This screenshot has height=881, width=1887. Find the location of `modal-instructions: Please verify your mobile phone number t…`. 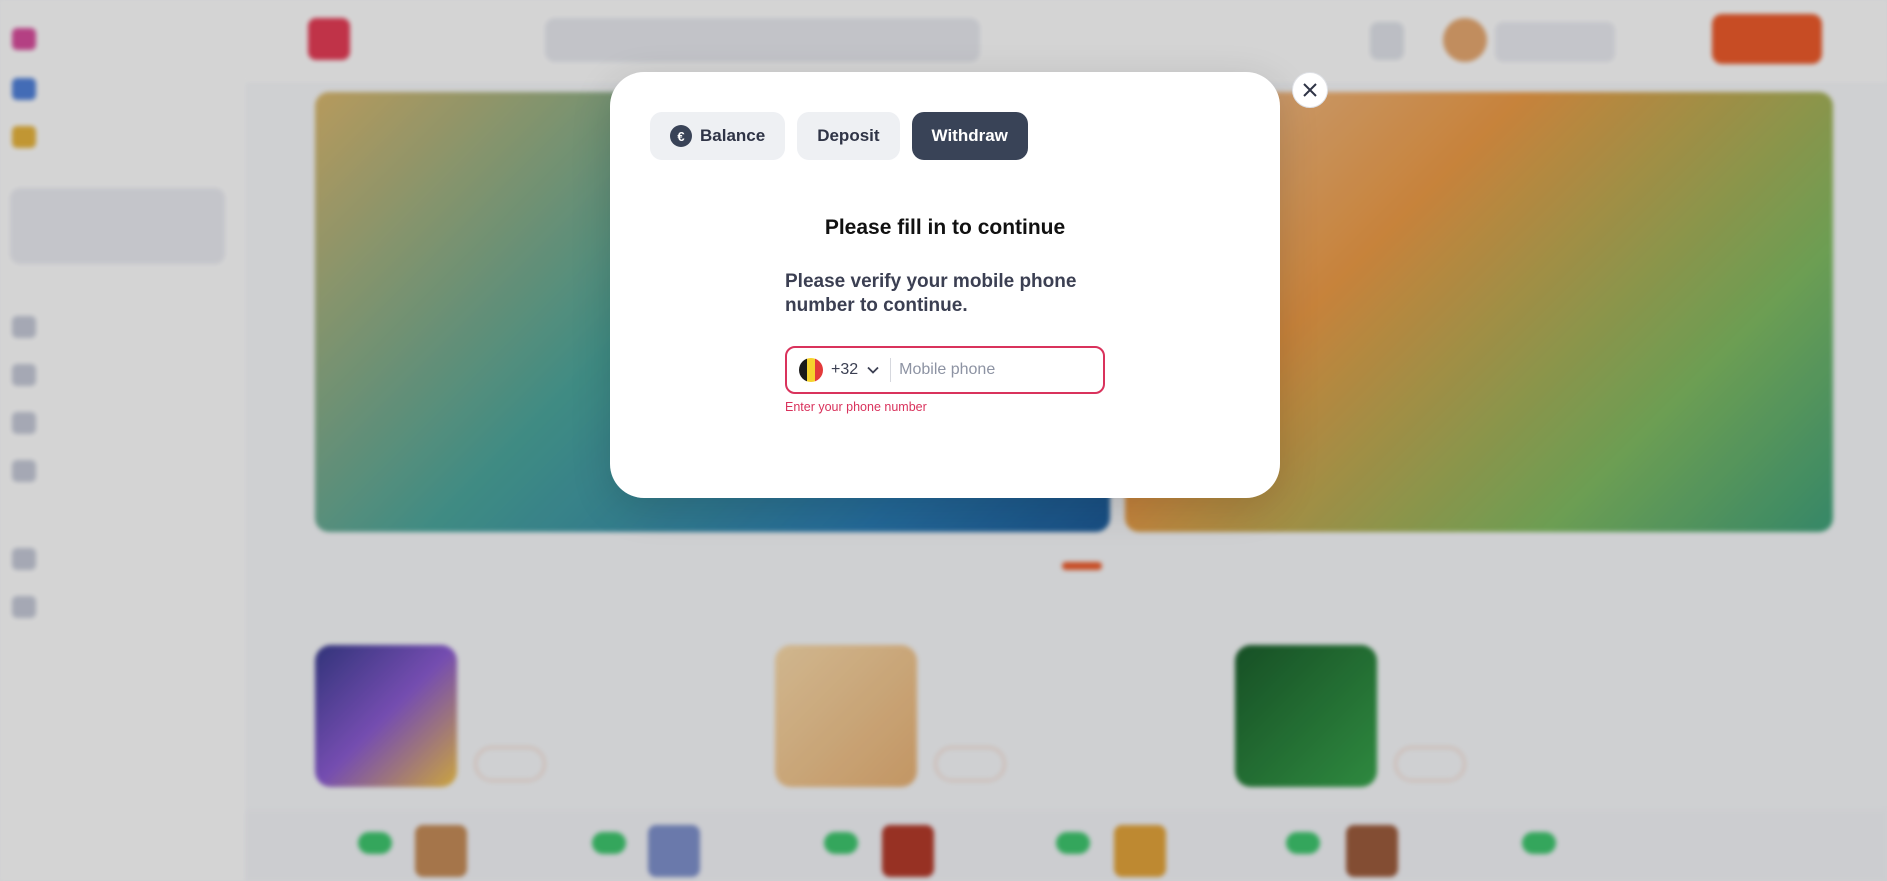

modal-instructions: Please verify your mobile phone number t… is located at coordinates (931, 293).